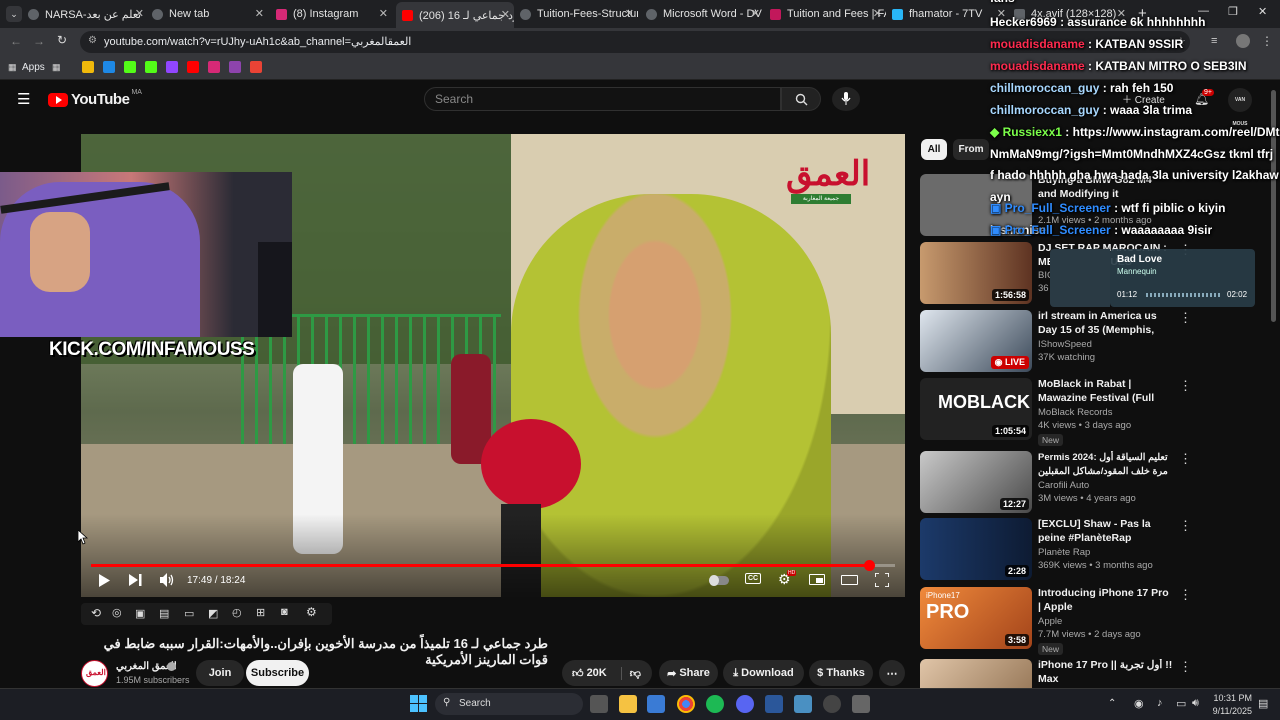  What do you see at coordinates (418, 703) in the screenshot?
I see `windows-start-icon` at bounding box center [418, 703].